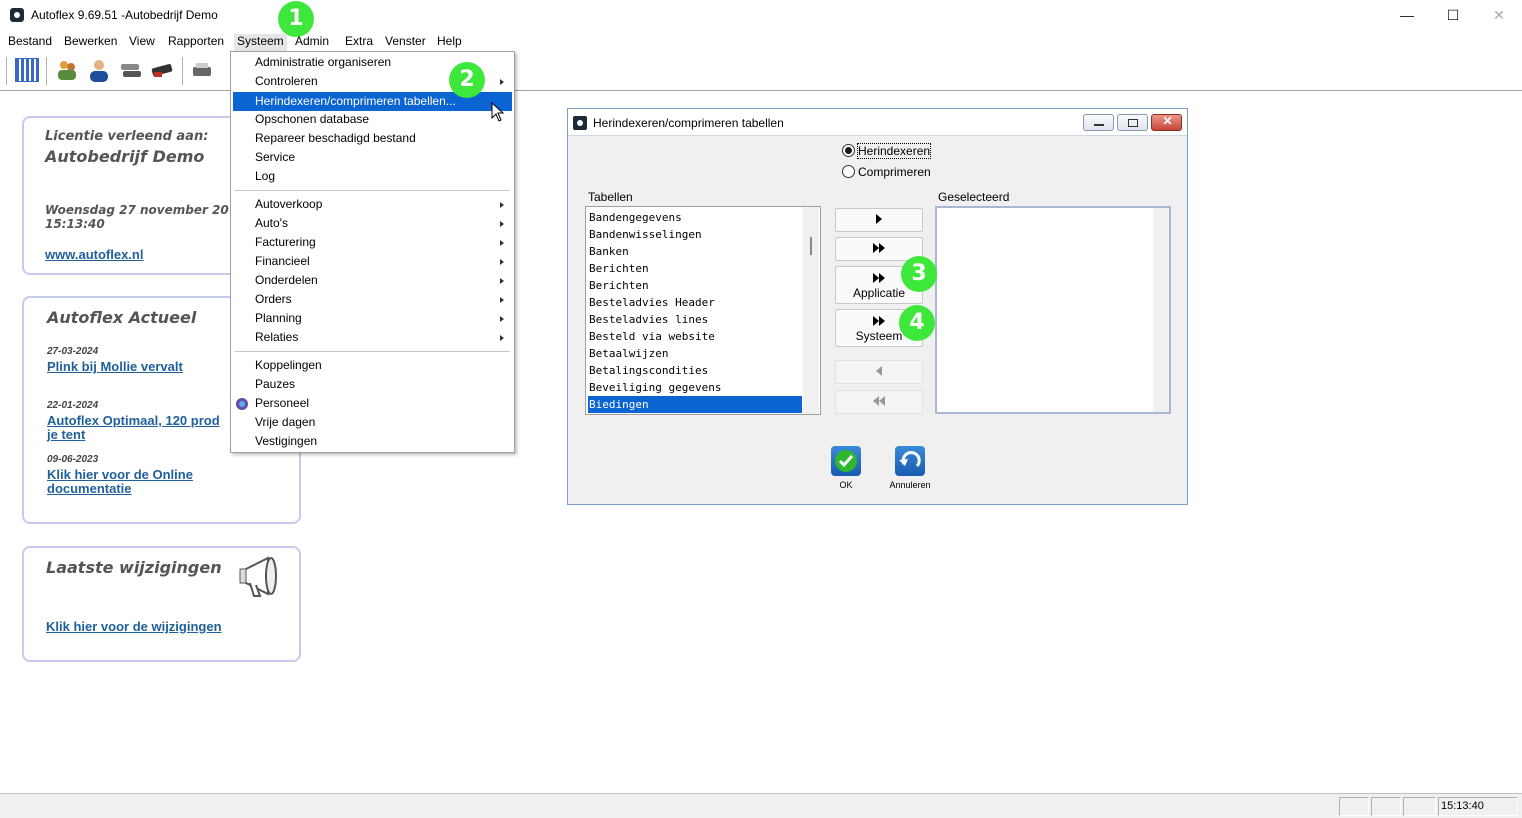 The height and width of the screenshot is (818, 1522). What do you see at coordinates (372, 138) in the screenshot?
I see `menu-item-repareer-bestand: Repareer beschadigd bestand` at bounding box center [372, 138].